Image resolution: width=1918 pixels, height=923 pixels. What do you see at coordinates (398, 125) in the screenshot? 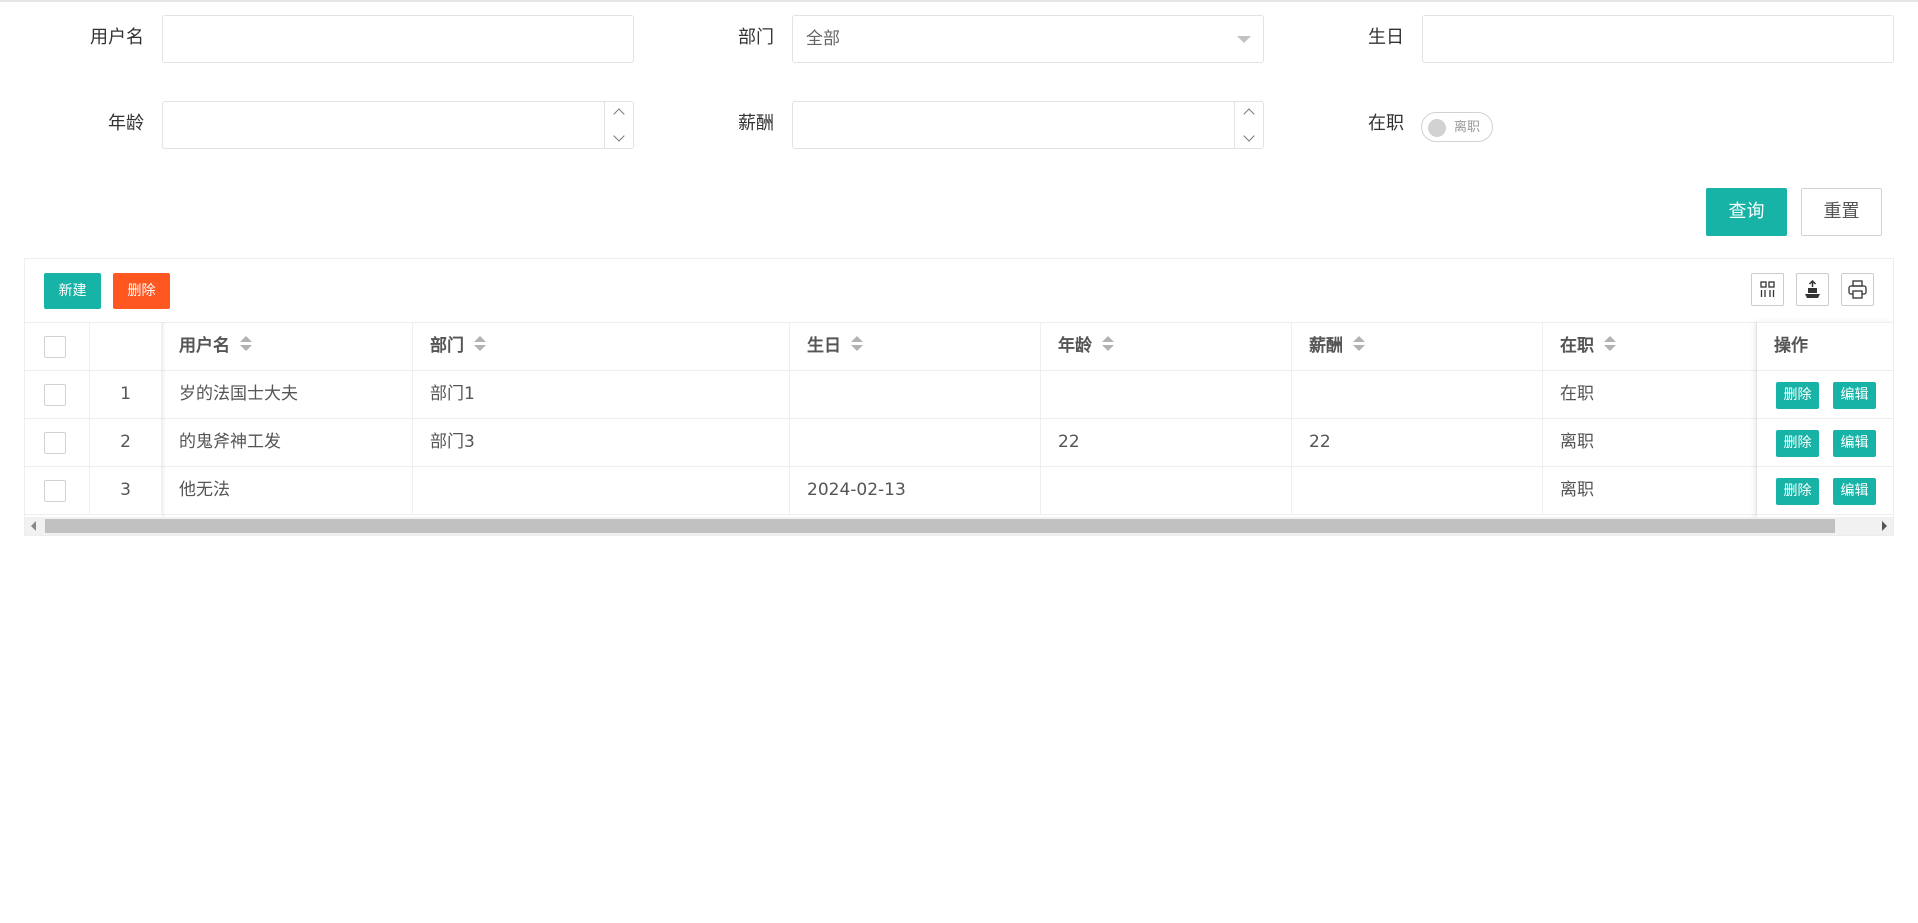
I see `age-input` at bounding box center [398, 125].